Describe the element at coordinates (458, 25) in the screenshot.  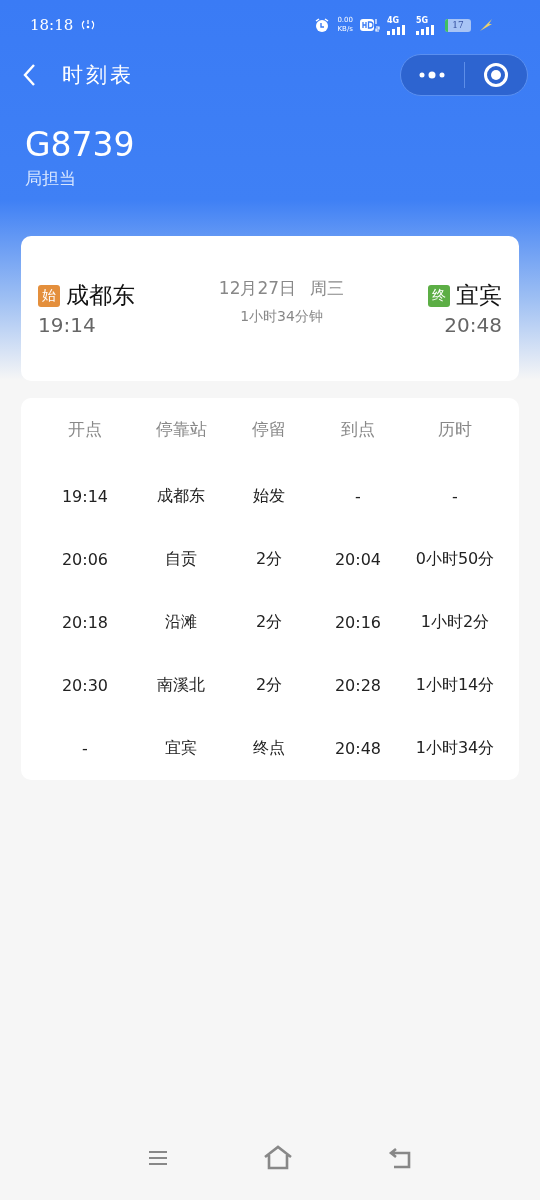
I see `battery-level: 17` at that location.